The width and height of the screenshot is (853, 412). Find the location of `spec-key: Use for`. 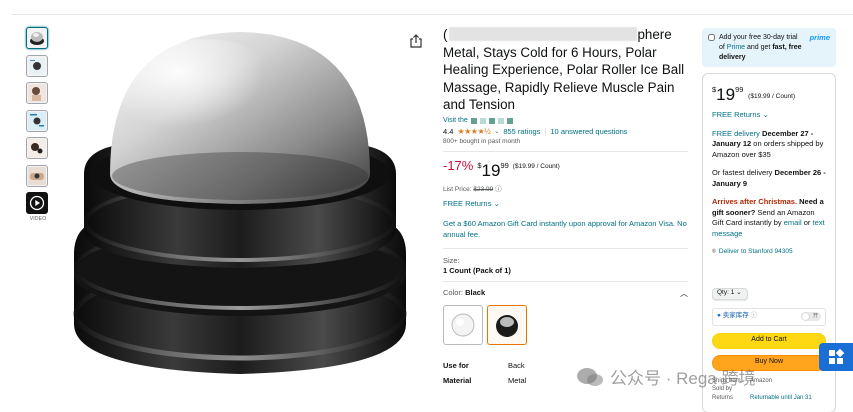

spec-key: Use for is located at coordinates (456, 365).